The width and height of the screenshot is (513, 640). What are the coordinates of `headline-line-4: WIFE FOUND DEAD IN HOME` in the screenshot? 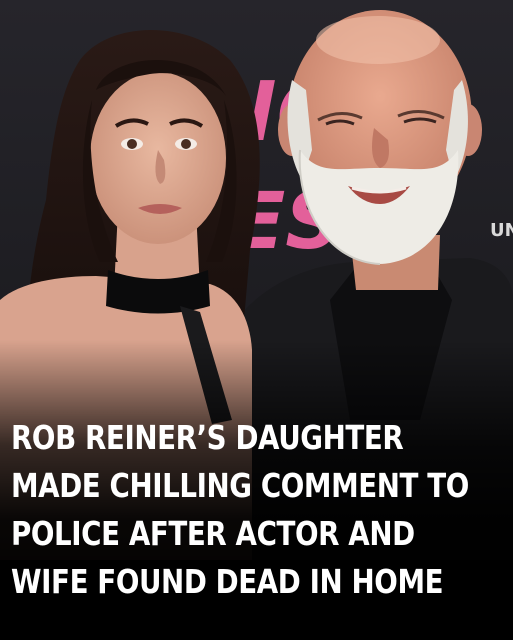 It's located at (227, 581).